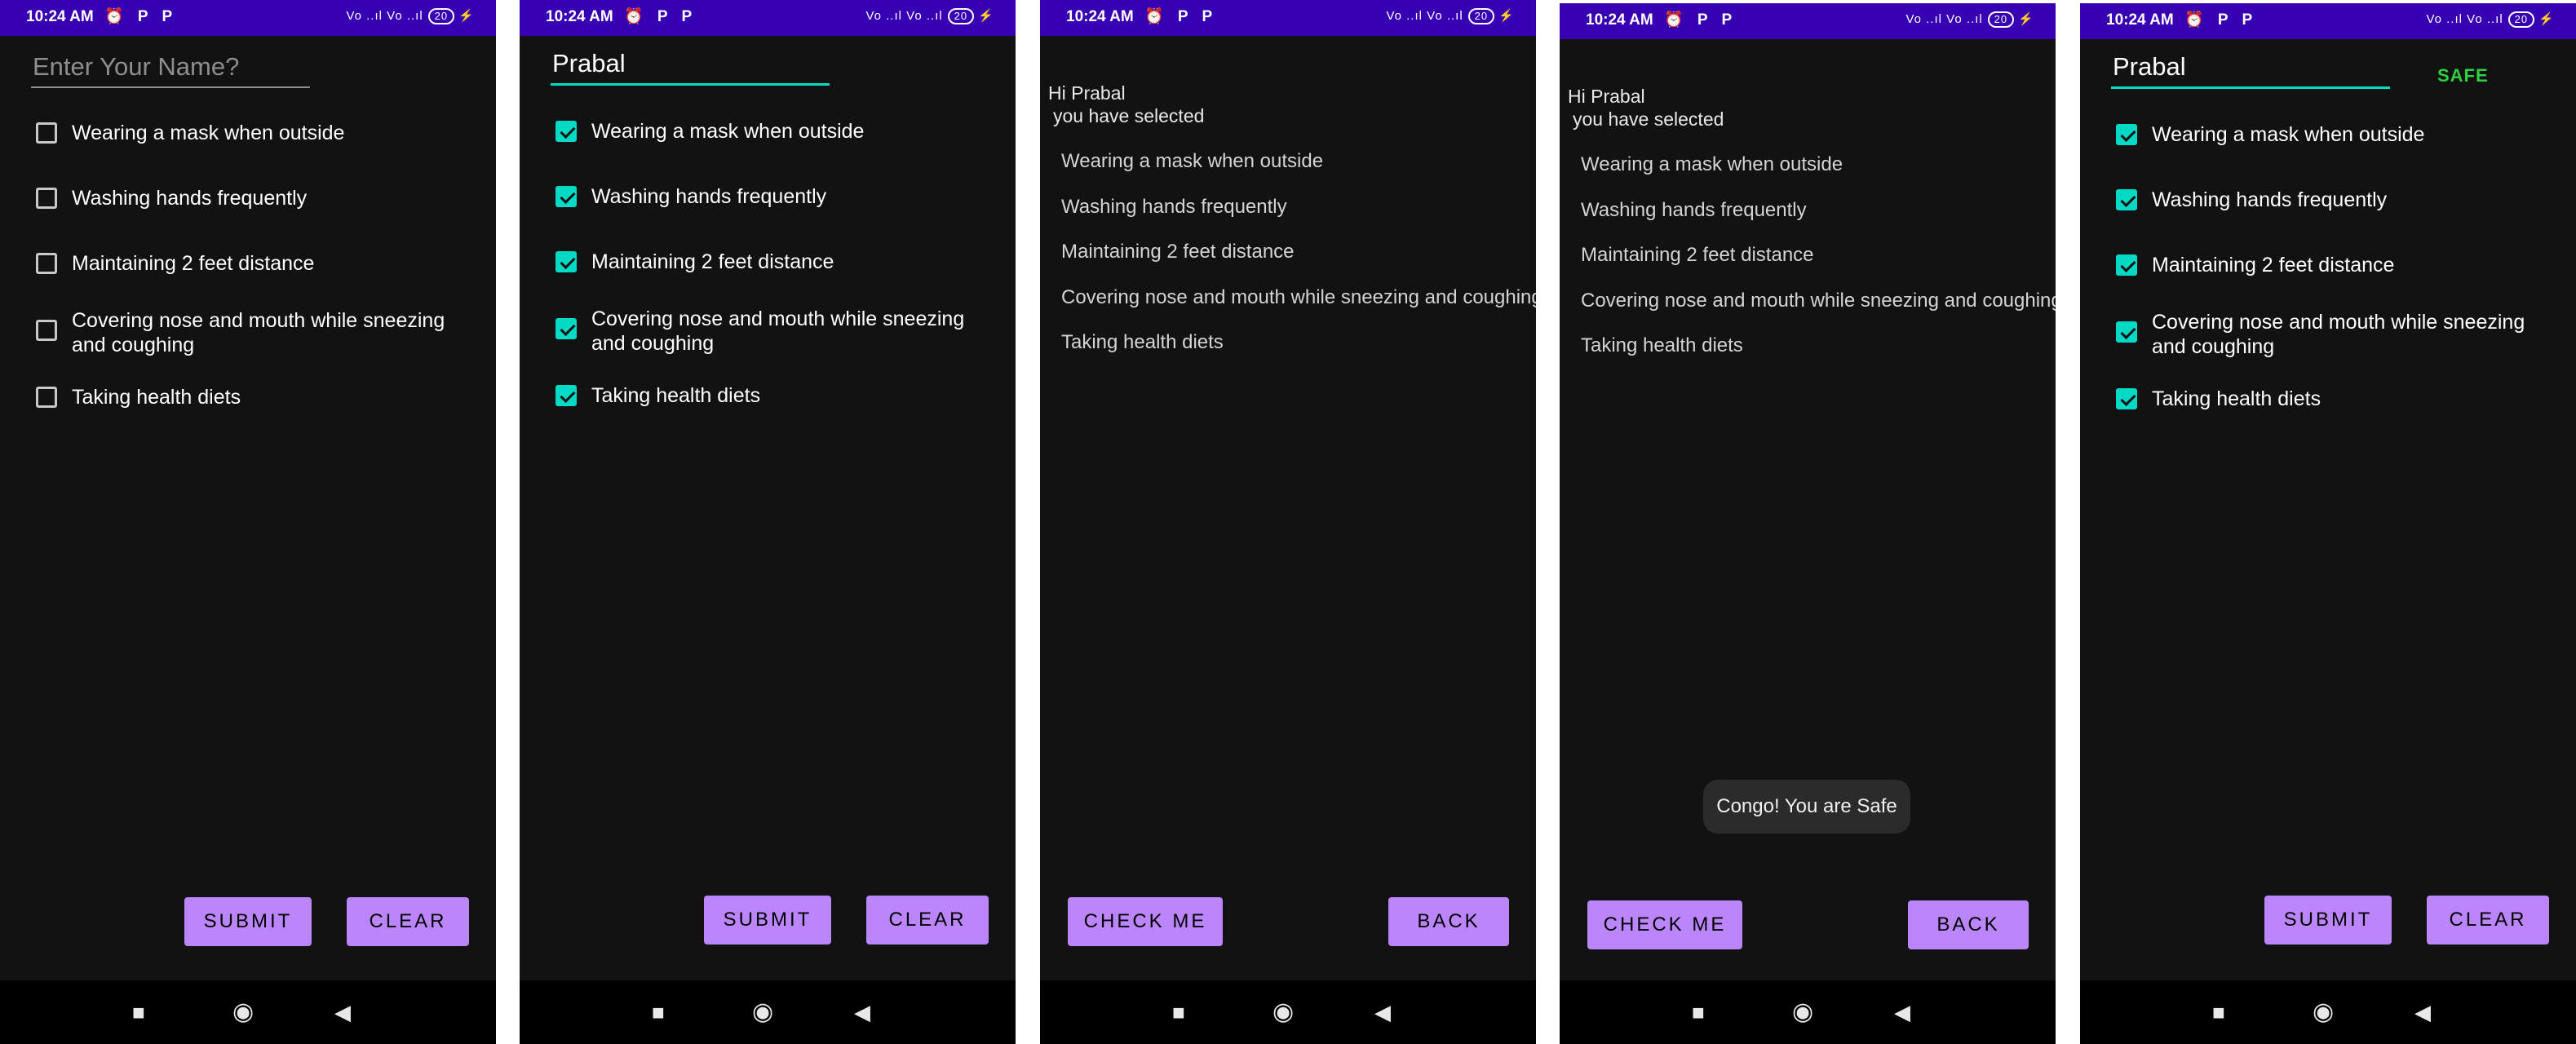  I want to click on selected-item: Maintaining 2 feet distance, so click(1178, 252).